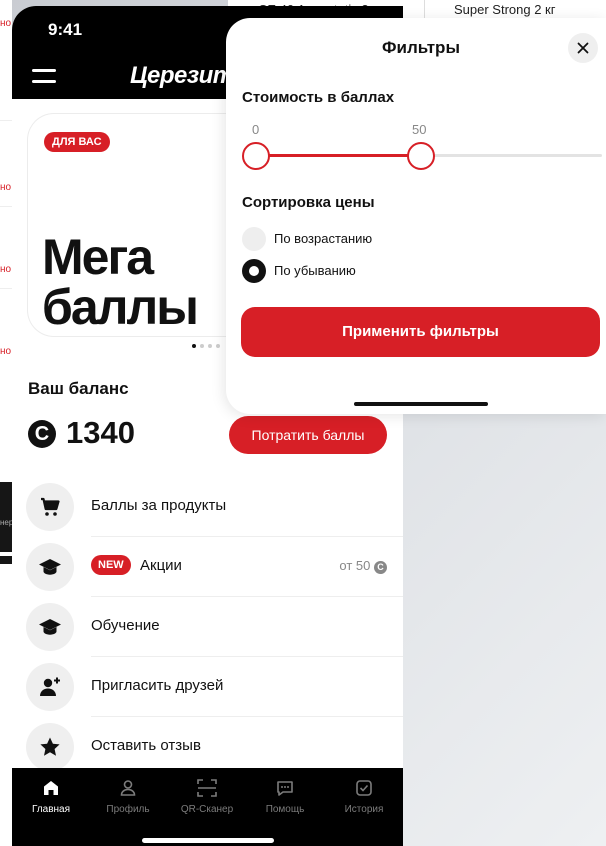  I want to click on promo-title: Мега баллы, so click(120, 282).